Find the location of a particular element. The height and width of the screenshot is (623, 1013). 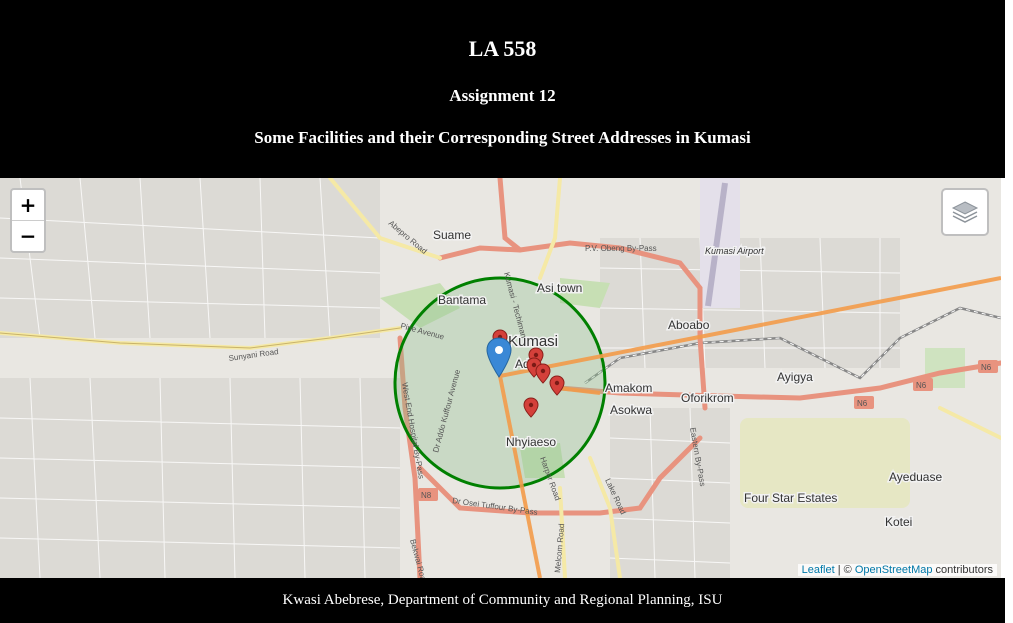

leaflet-link: Leaflet is located at coordinates (818, 570).